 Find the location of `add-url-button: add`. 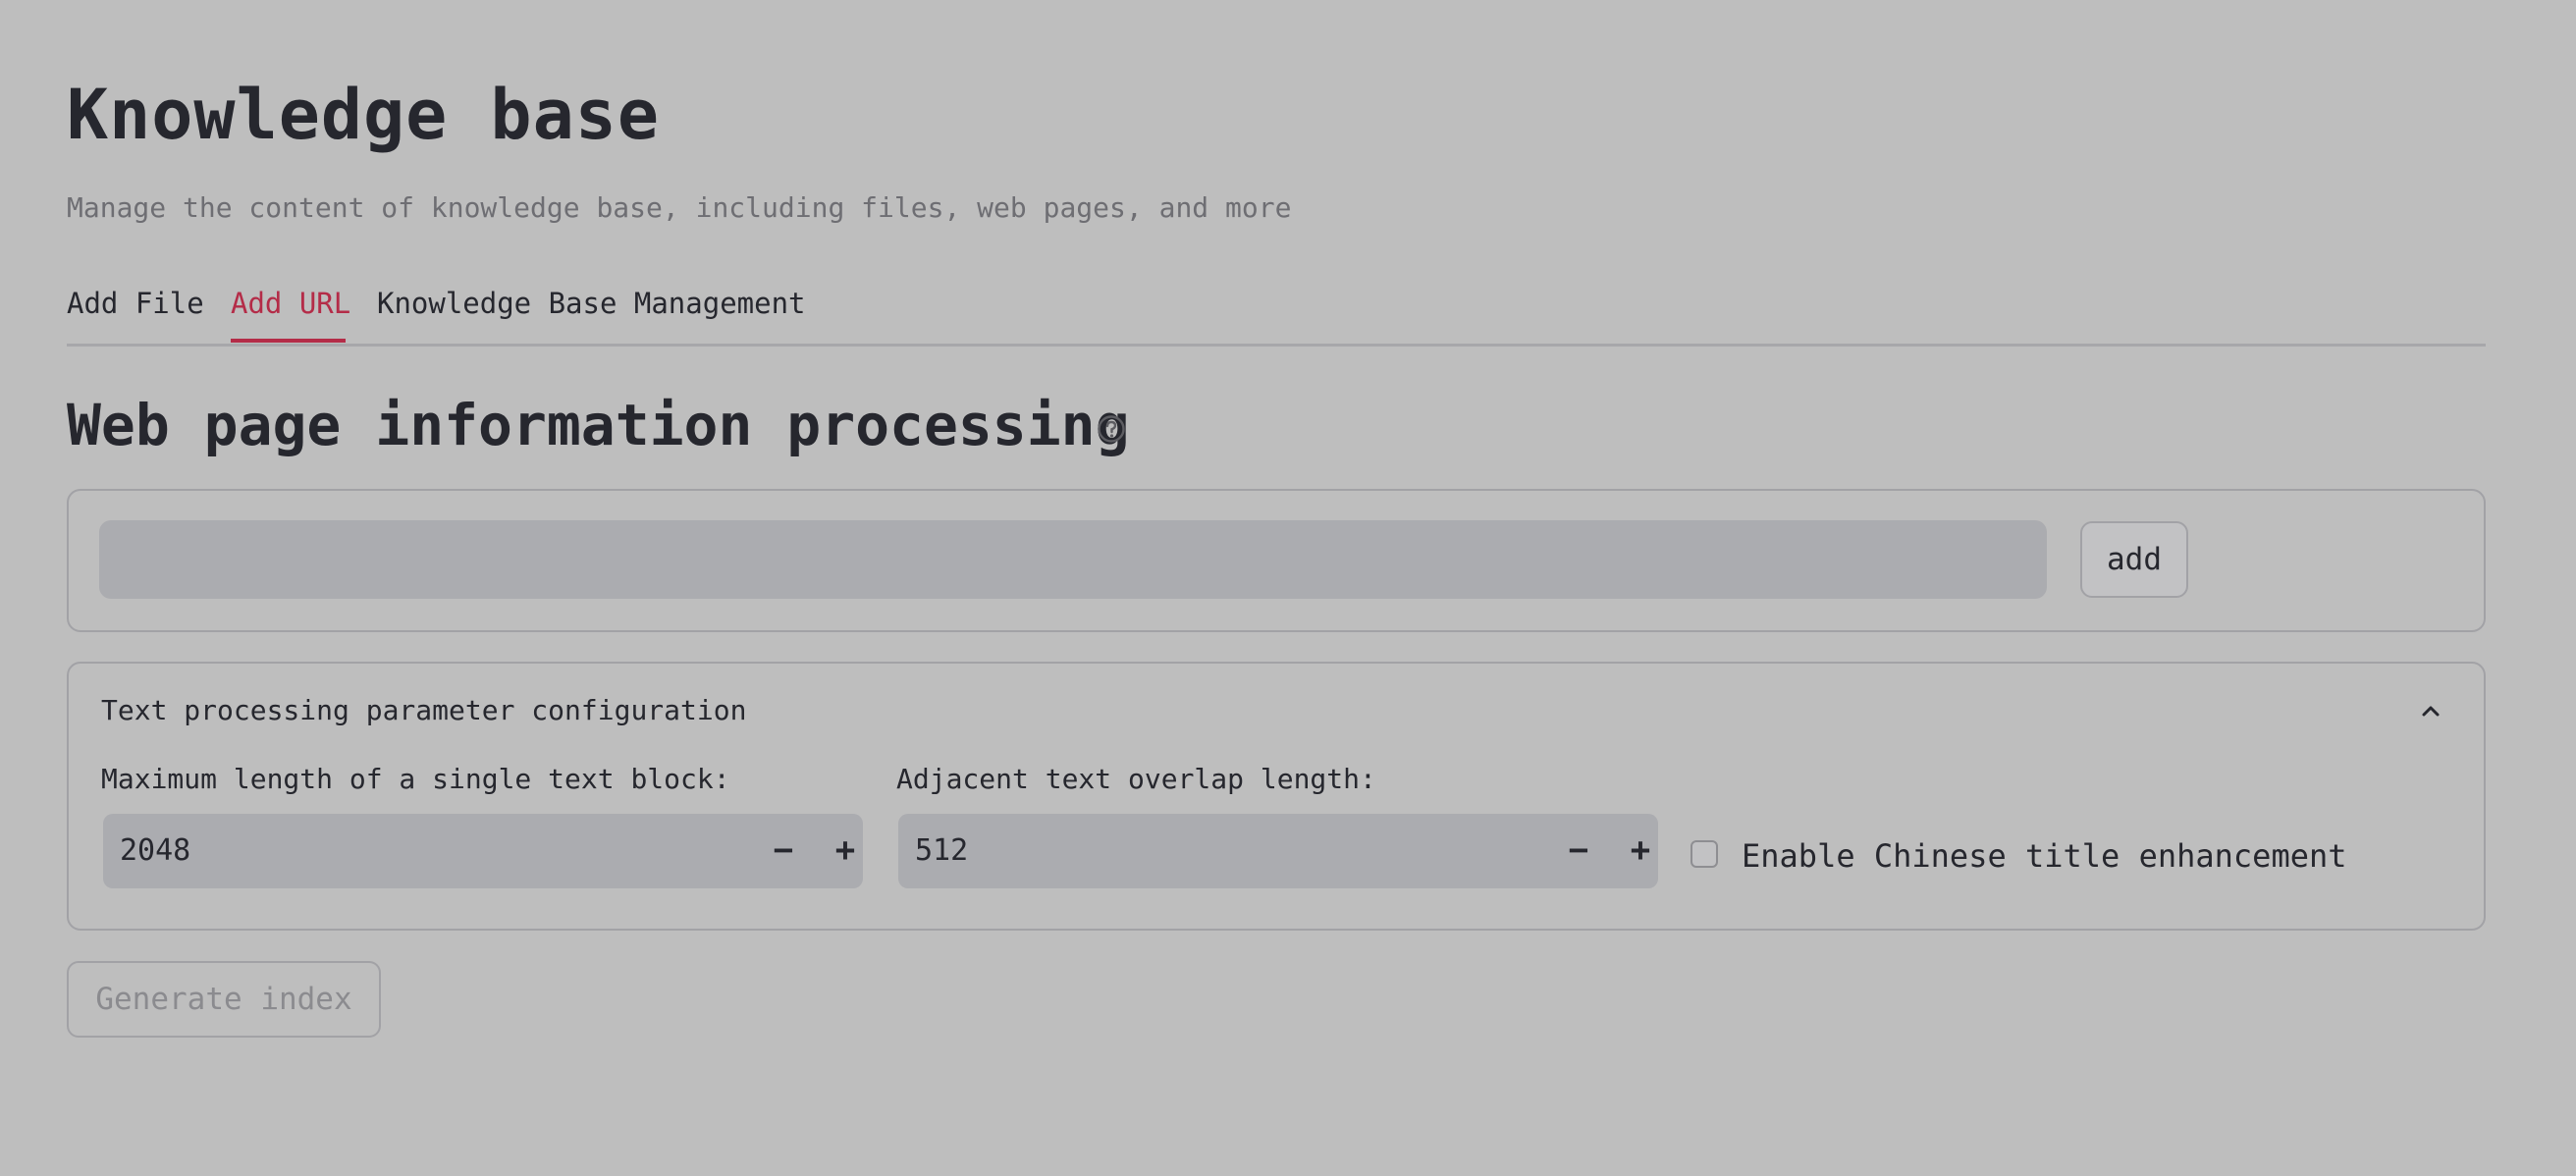

add-url-button: add is located at coordinates (2134, 559).